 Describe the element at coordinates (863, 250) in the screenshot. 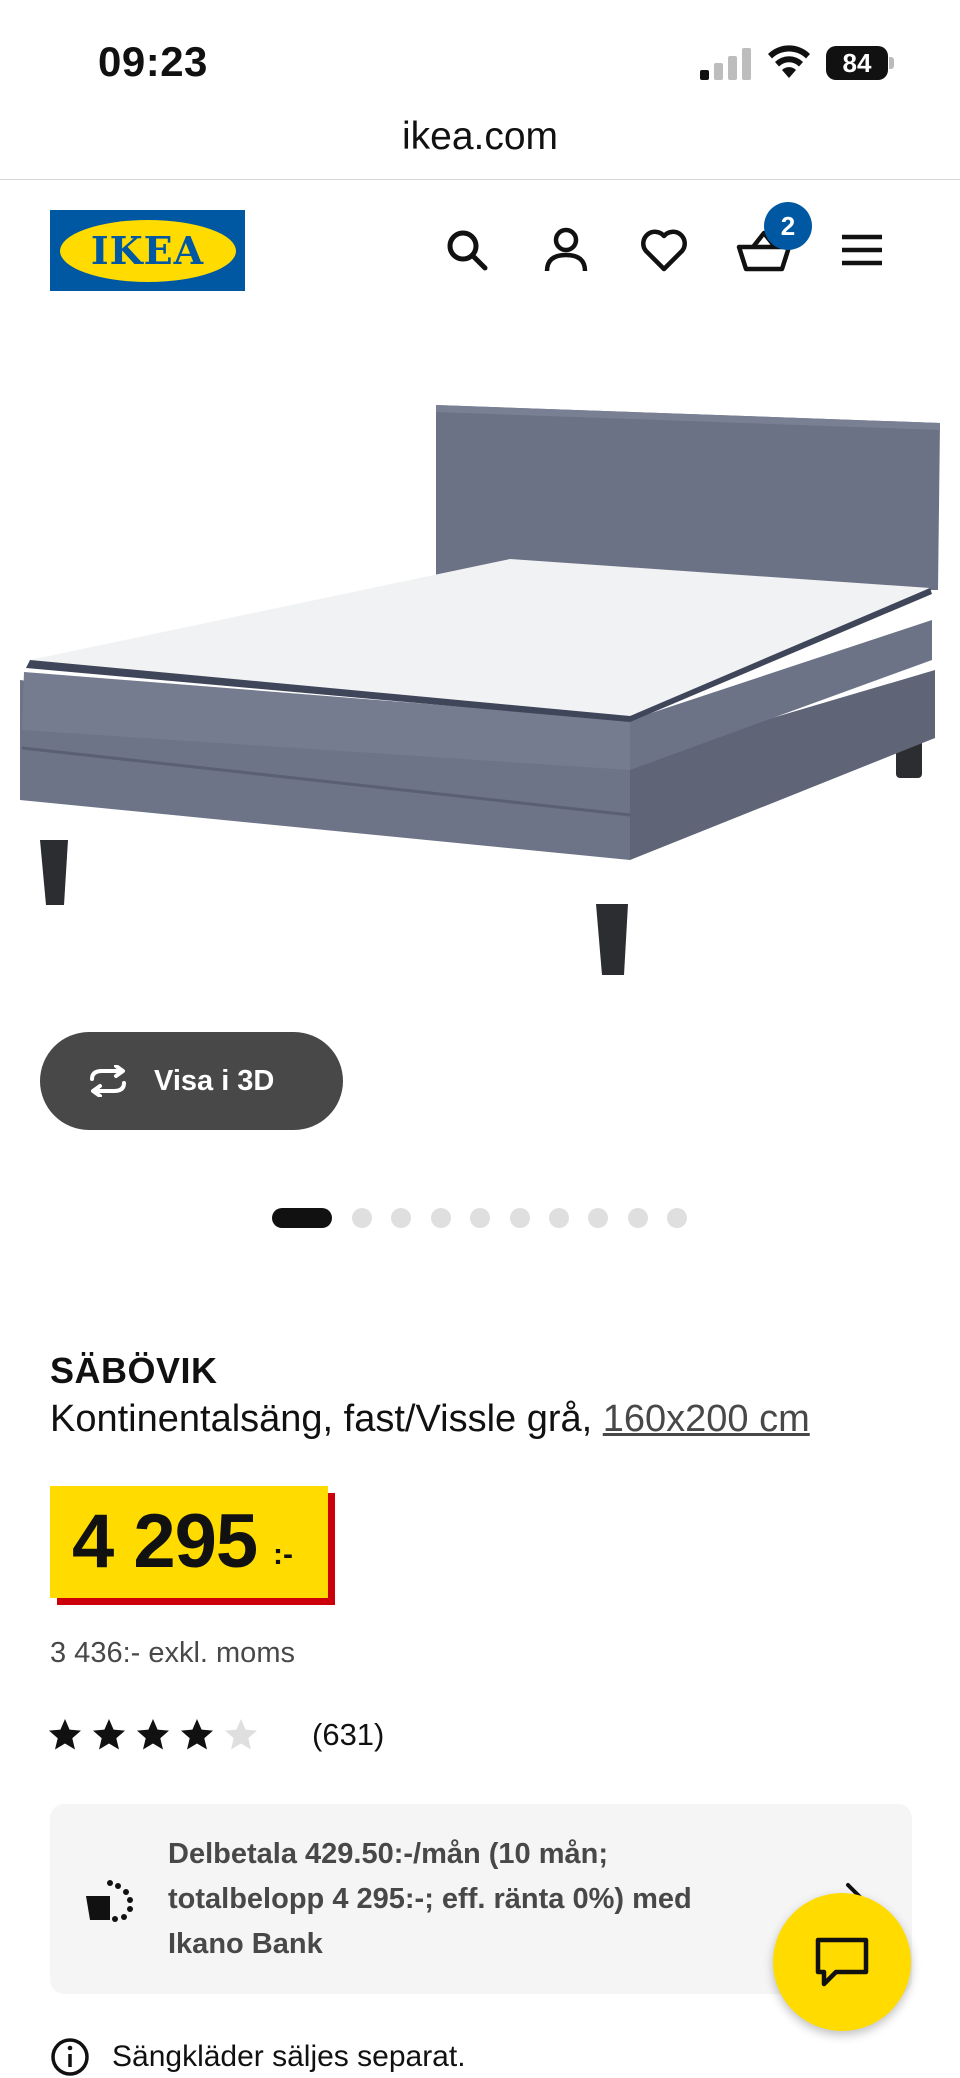

I see `menu-icon` at that location.